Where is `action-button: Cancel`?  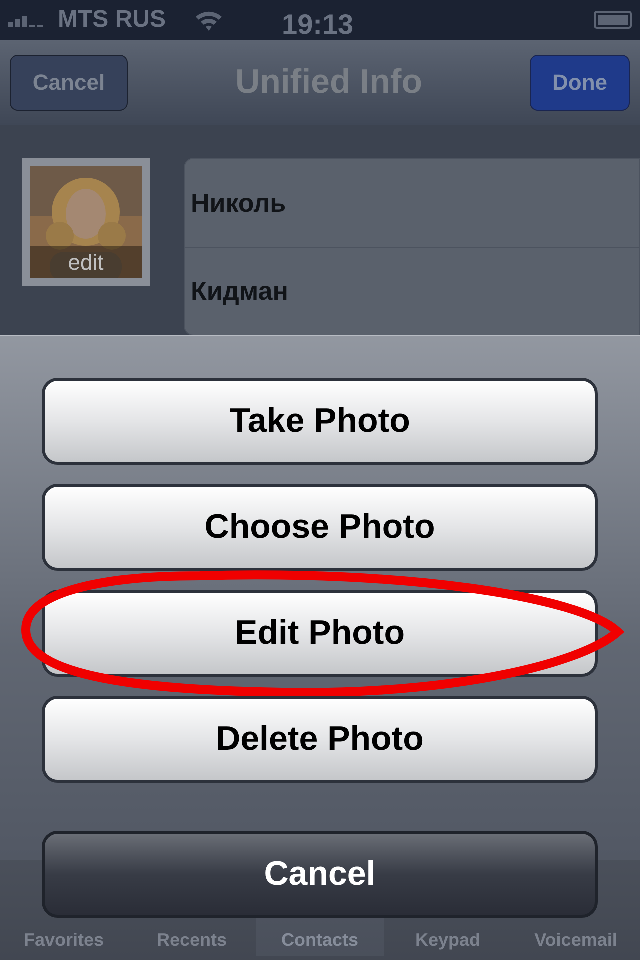
action-button: Cancel is located at coordinates (320, 874).